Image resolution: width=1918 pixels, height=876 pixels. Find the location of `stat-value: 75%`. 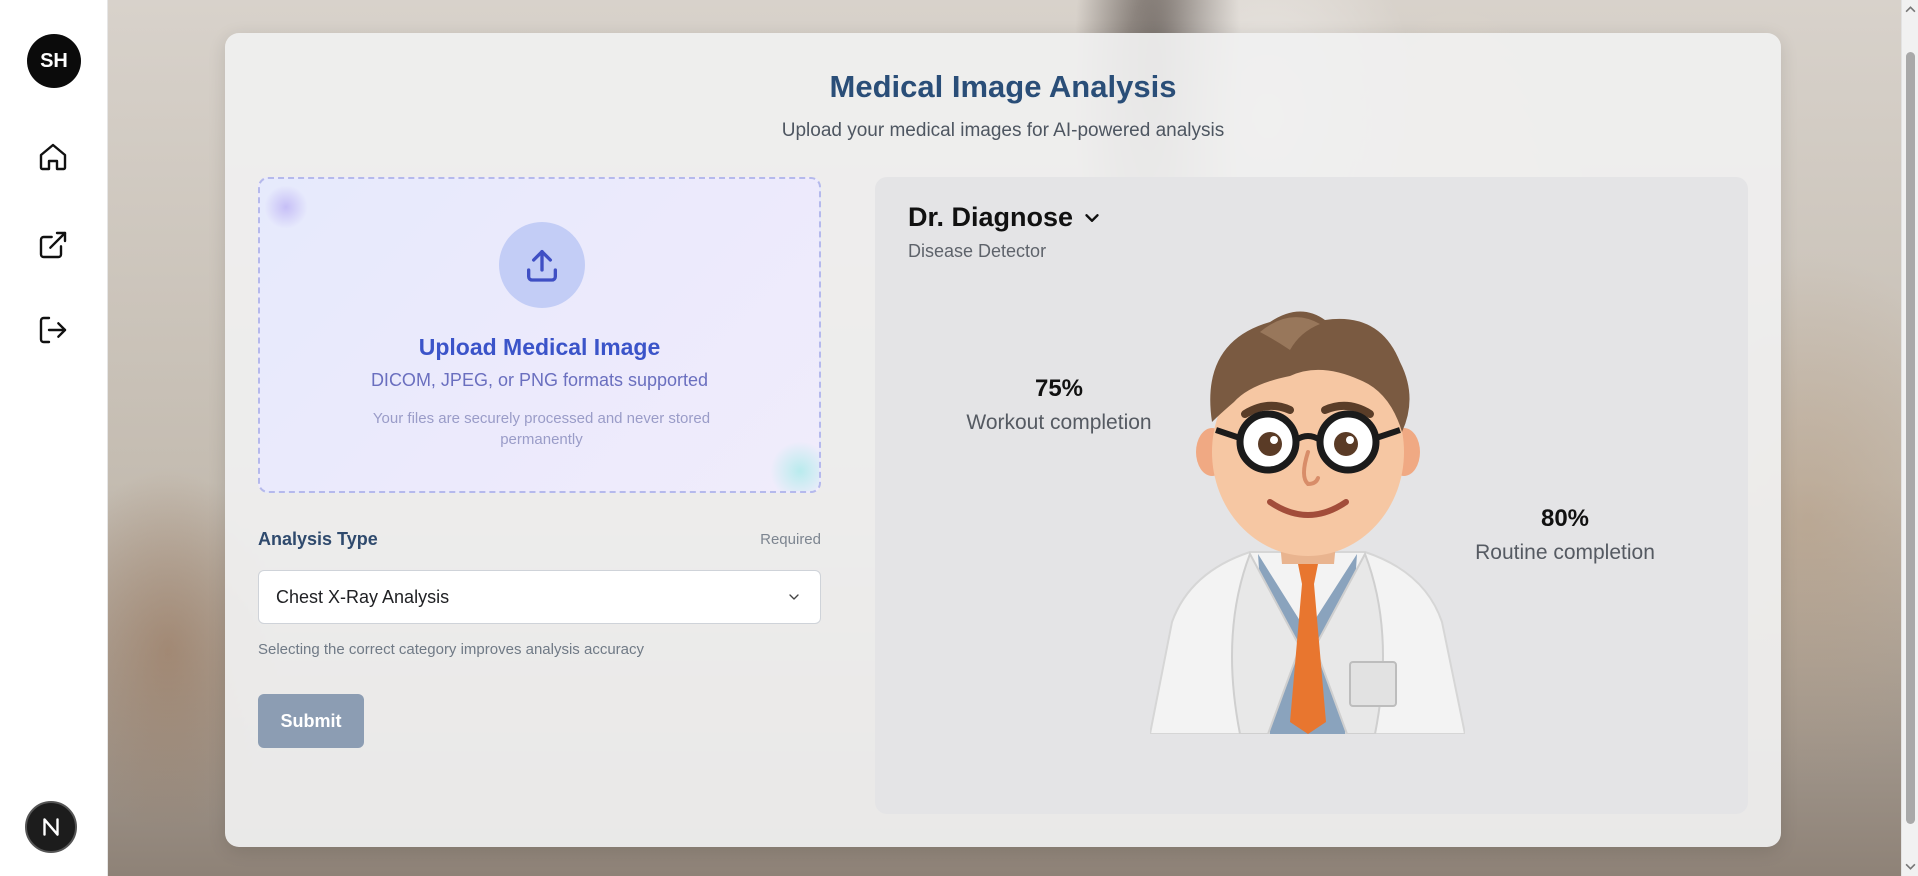

stat-value: 75% is located at coordinates (1059, 388).